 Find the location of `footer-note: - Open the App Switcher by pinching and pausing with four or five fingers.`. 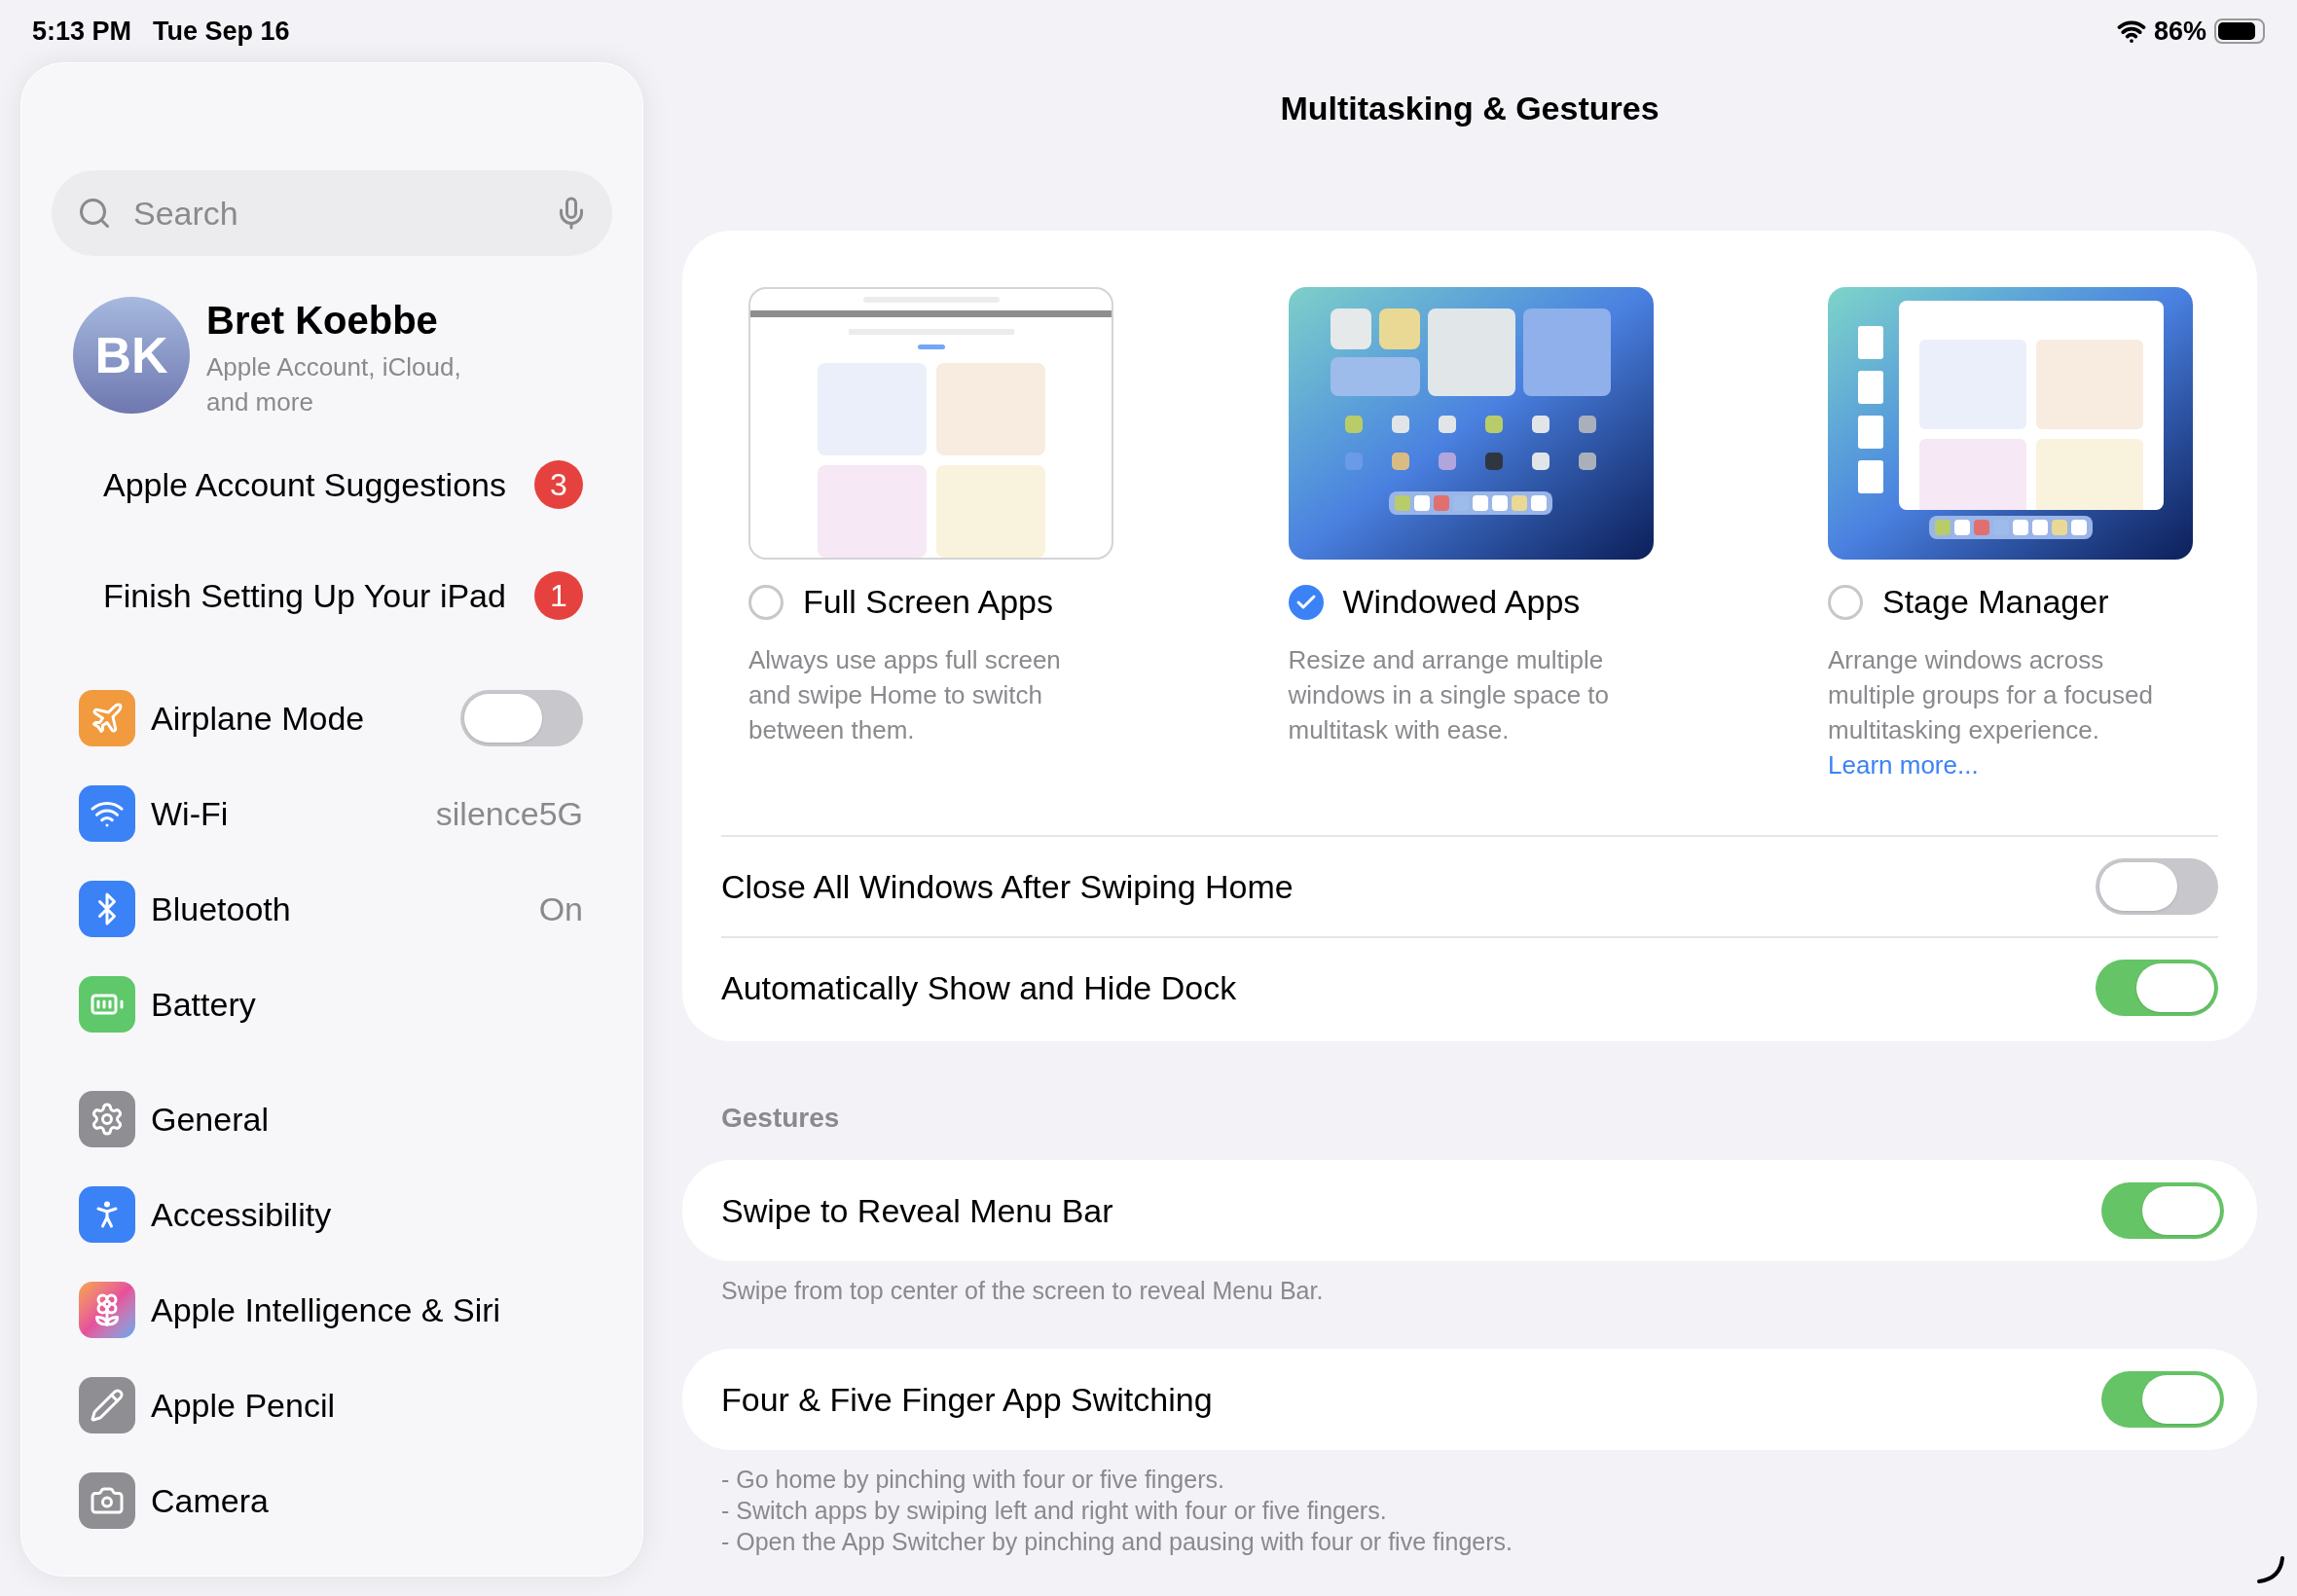

footer-note: - Open the App Switcher by pinching and pausing with four or five fingers. is located at coordinates (1117, 1542).